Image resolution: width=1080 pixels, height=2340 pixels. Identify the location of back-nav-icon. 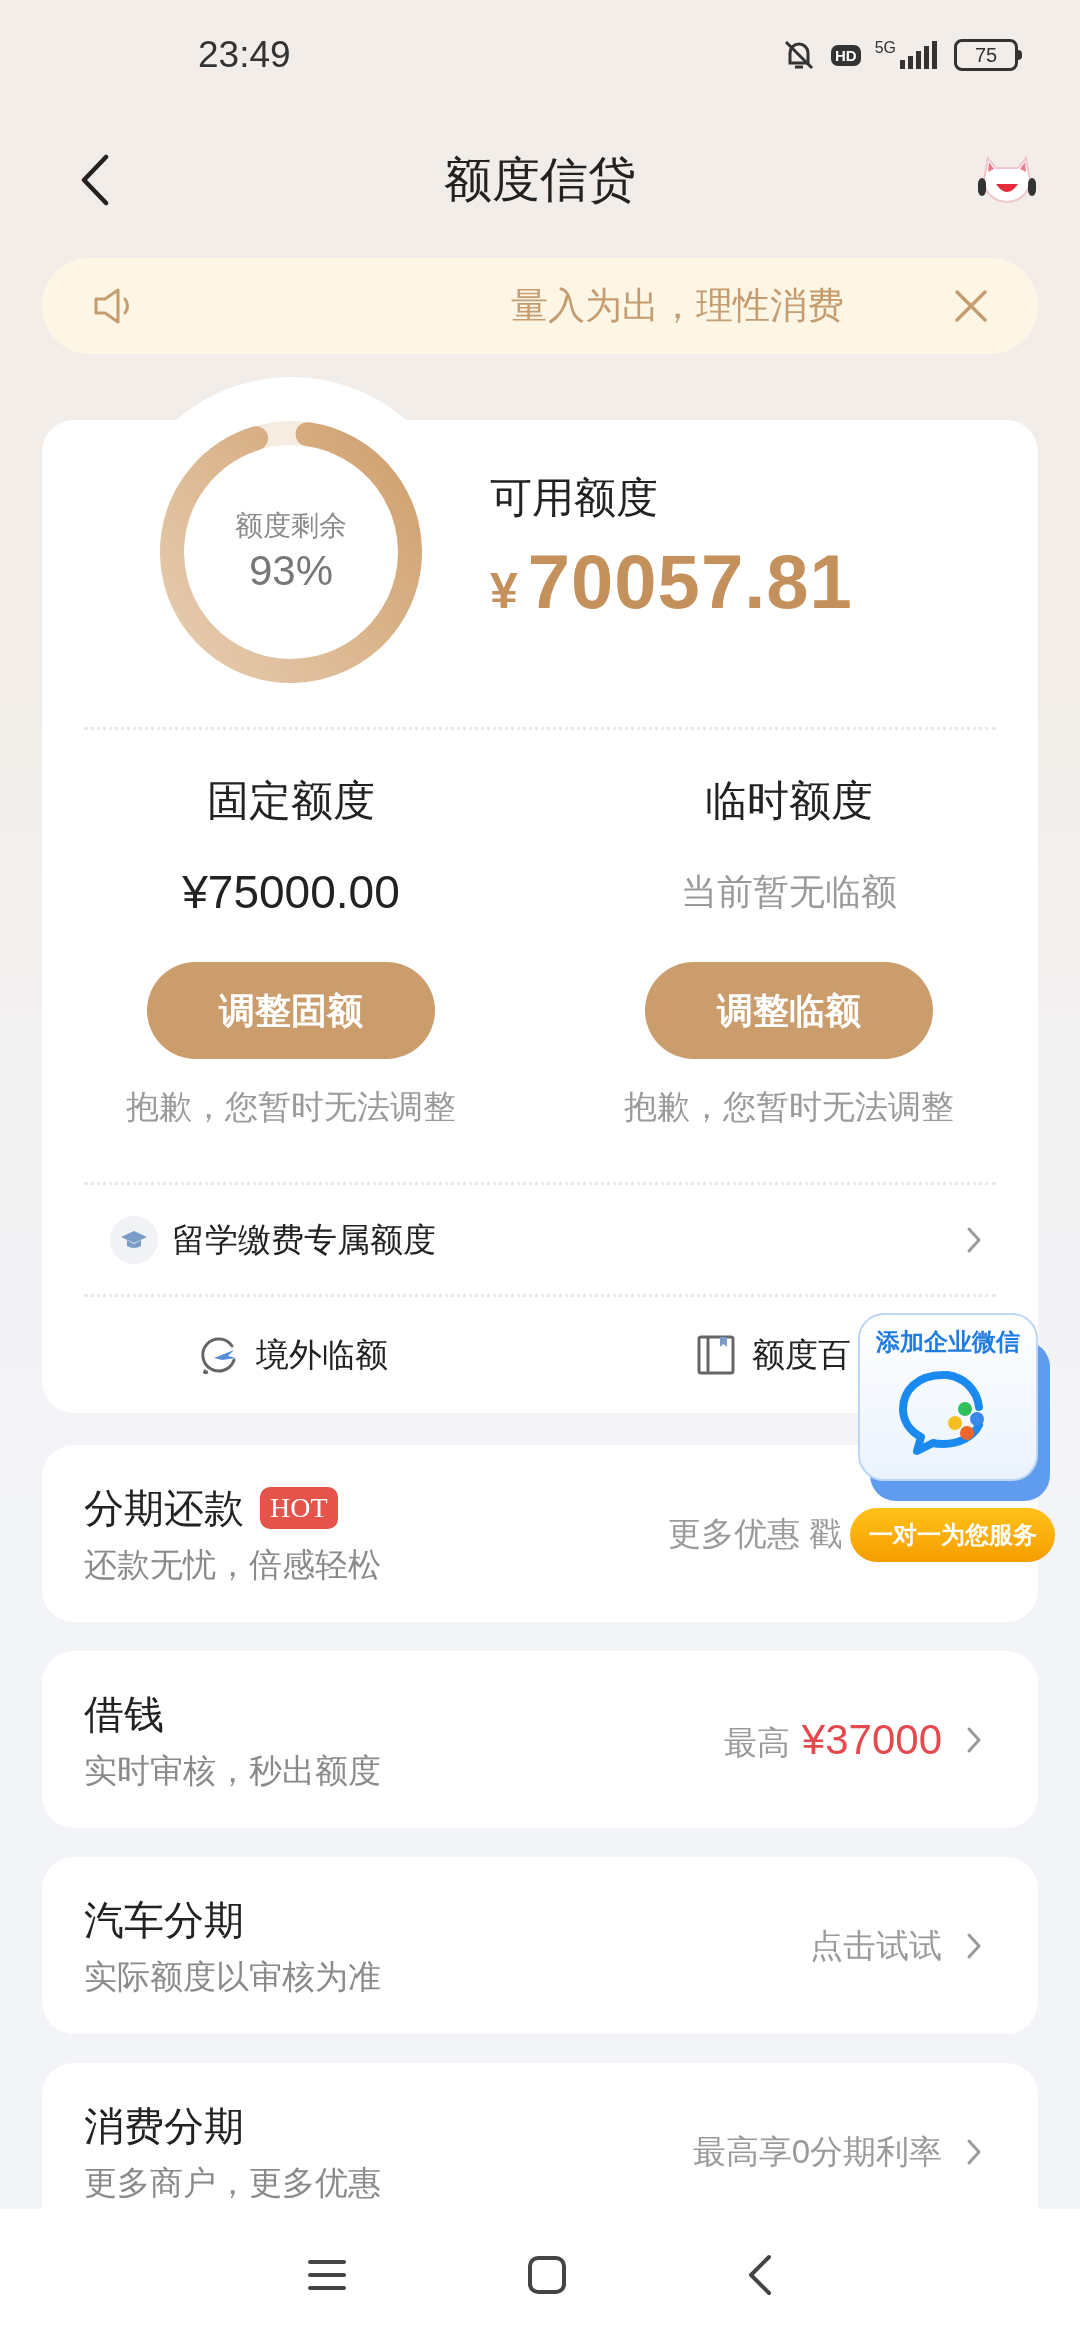
(760, 2274).